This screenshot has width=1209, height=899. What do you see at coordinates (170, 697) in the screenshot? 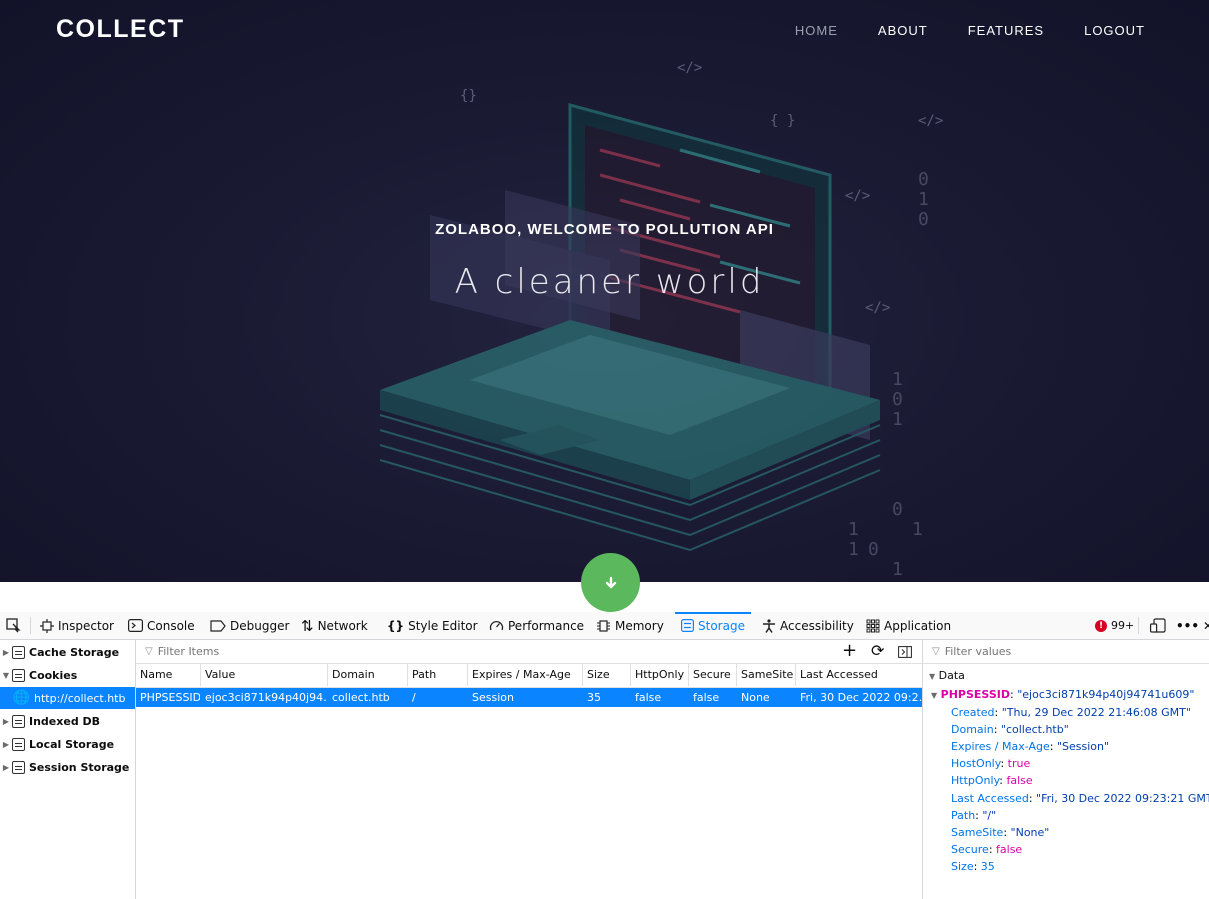
I see `cell-name: PHPSESSID` at bounding box center [170, 697].